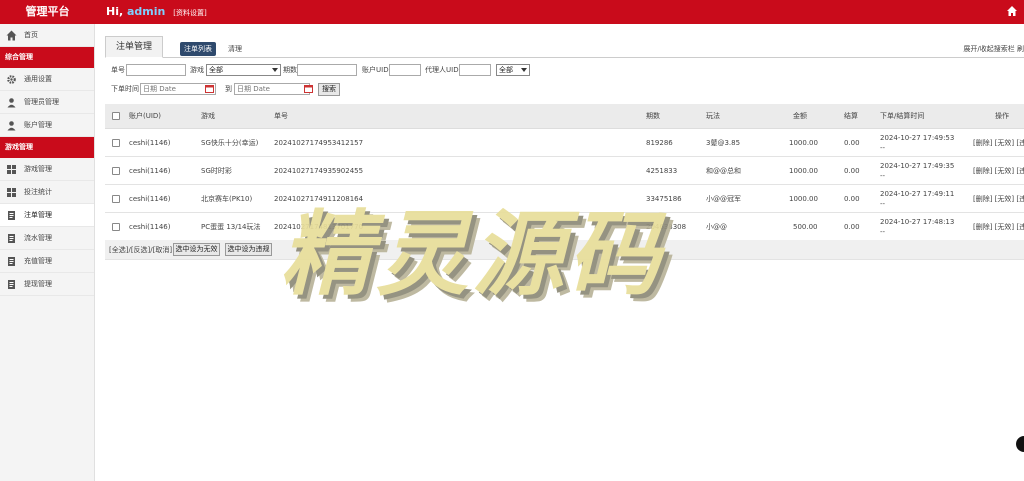 This screenshot has height=481, width=1024. I want to click on account-uid-label: 账户UID, so click(375, 70).